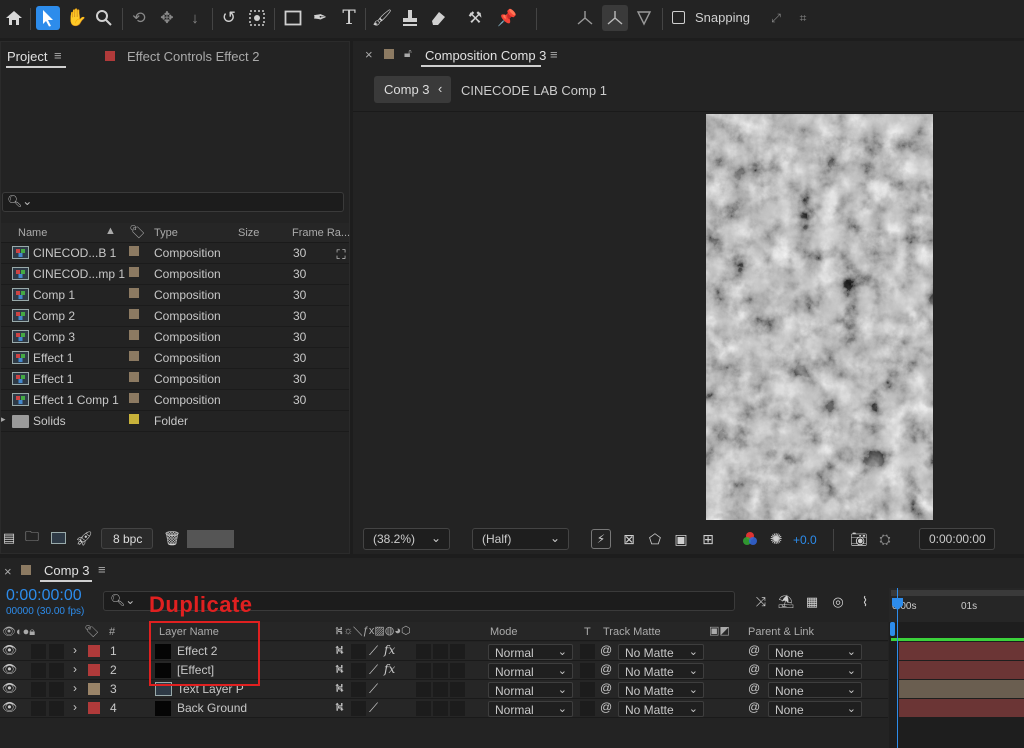 The height and width of the screenshot is (748, 1024). I want to click on puppet-tool-icon: 📌, so click(507, 18).